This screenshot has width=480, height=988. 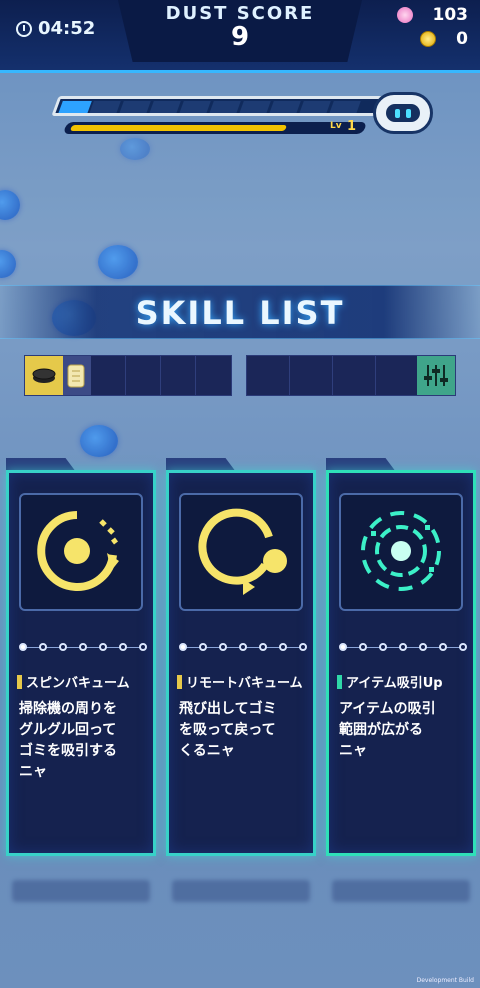 I want to click on score-value: 9, so click(x=240, y=37).